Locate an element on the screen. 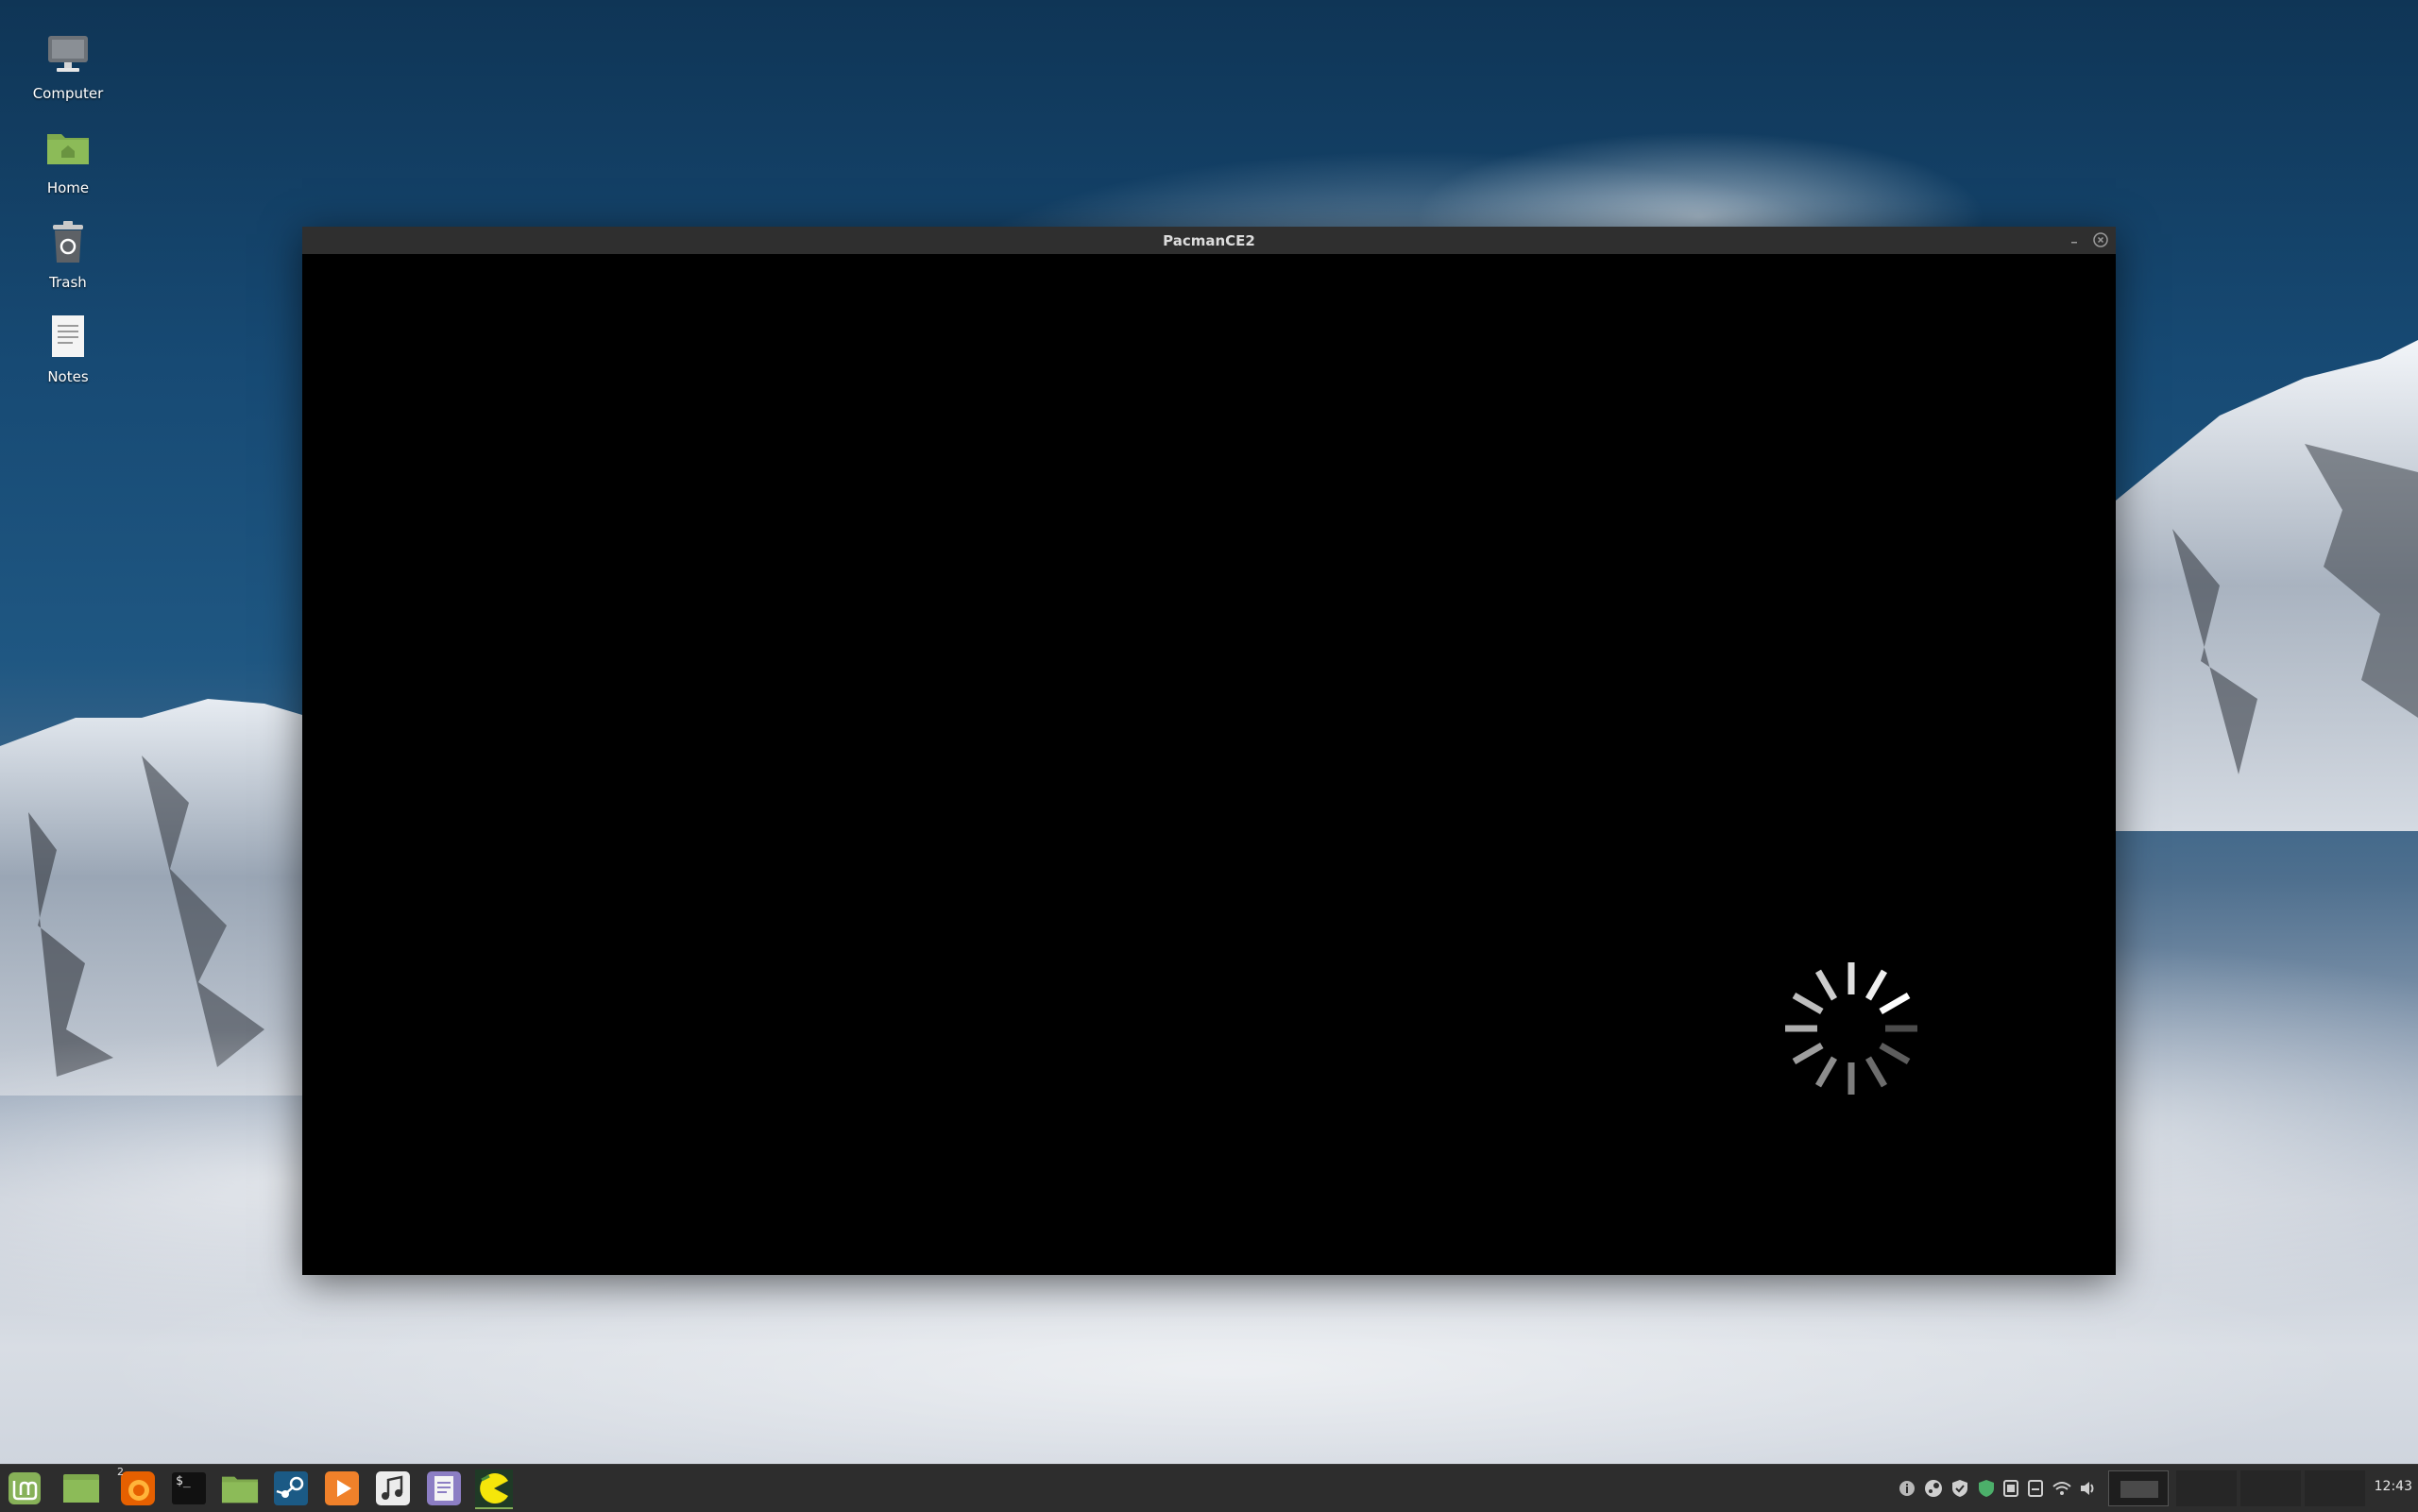  music-note-icon is located at coordinates (393, 1488).